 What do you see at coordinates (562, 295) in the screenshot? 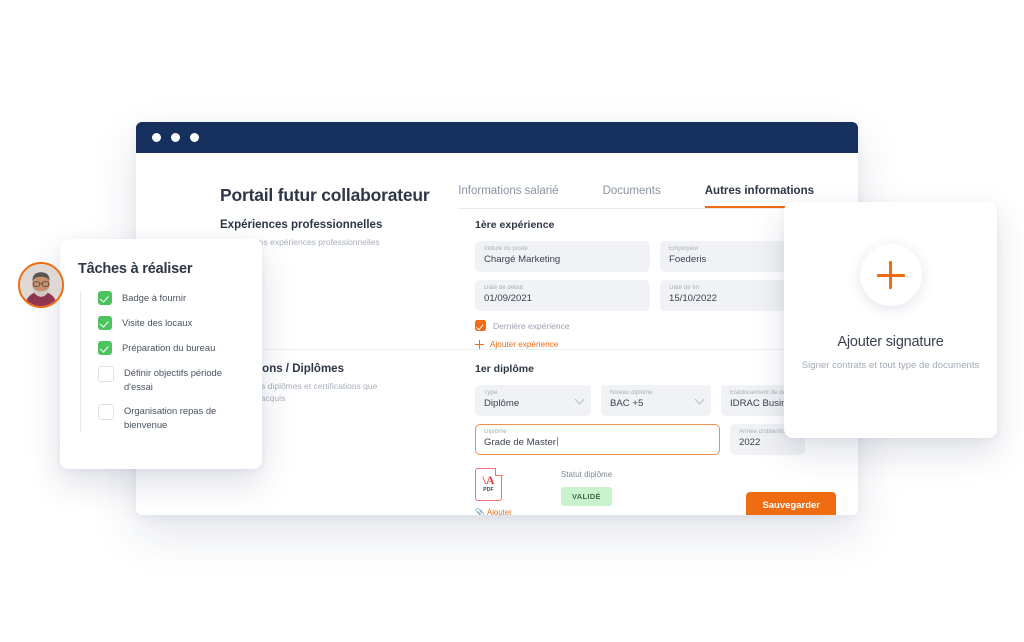
I see `field-date-de-debut: Date de début 01/09/2021` at bounding box center [562, 295].